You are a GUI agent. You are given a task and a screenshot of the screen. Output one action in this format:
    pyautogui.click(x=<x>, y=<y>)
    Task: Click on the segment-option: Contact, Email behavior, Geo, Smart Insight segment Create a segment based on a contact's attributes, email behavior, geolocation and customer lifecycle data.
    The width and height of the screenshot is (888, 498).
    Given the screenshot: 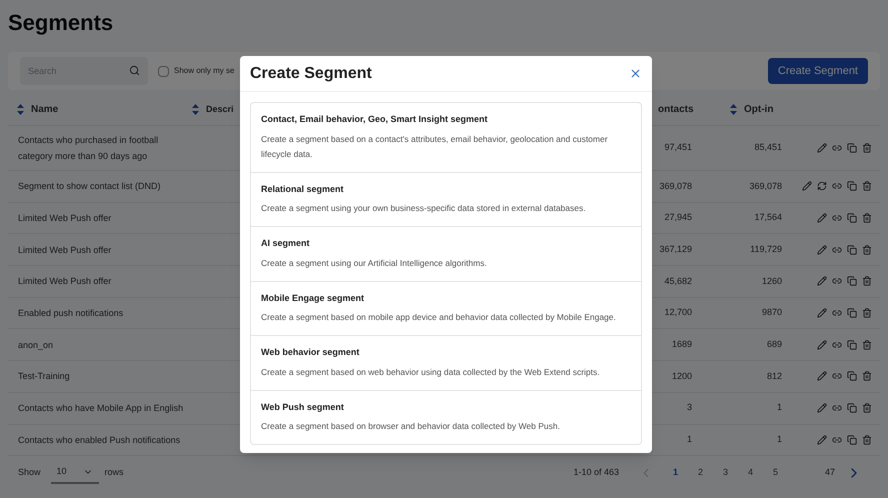 What is the action you would take?
    pyautogui.click(x=446, y=137)
    